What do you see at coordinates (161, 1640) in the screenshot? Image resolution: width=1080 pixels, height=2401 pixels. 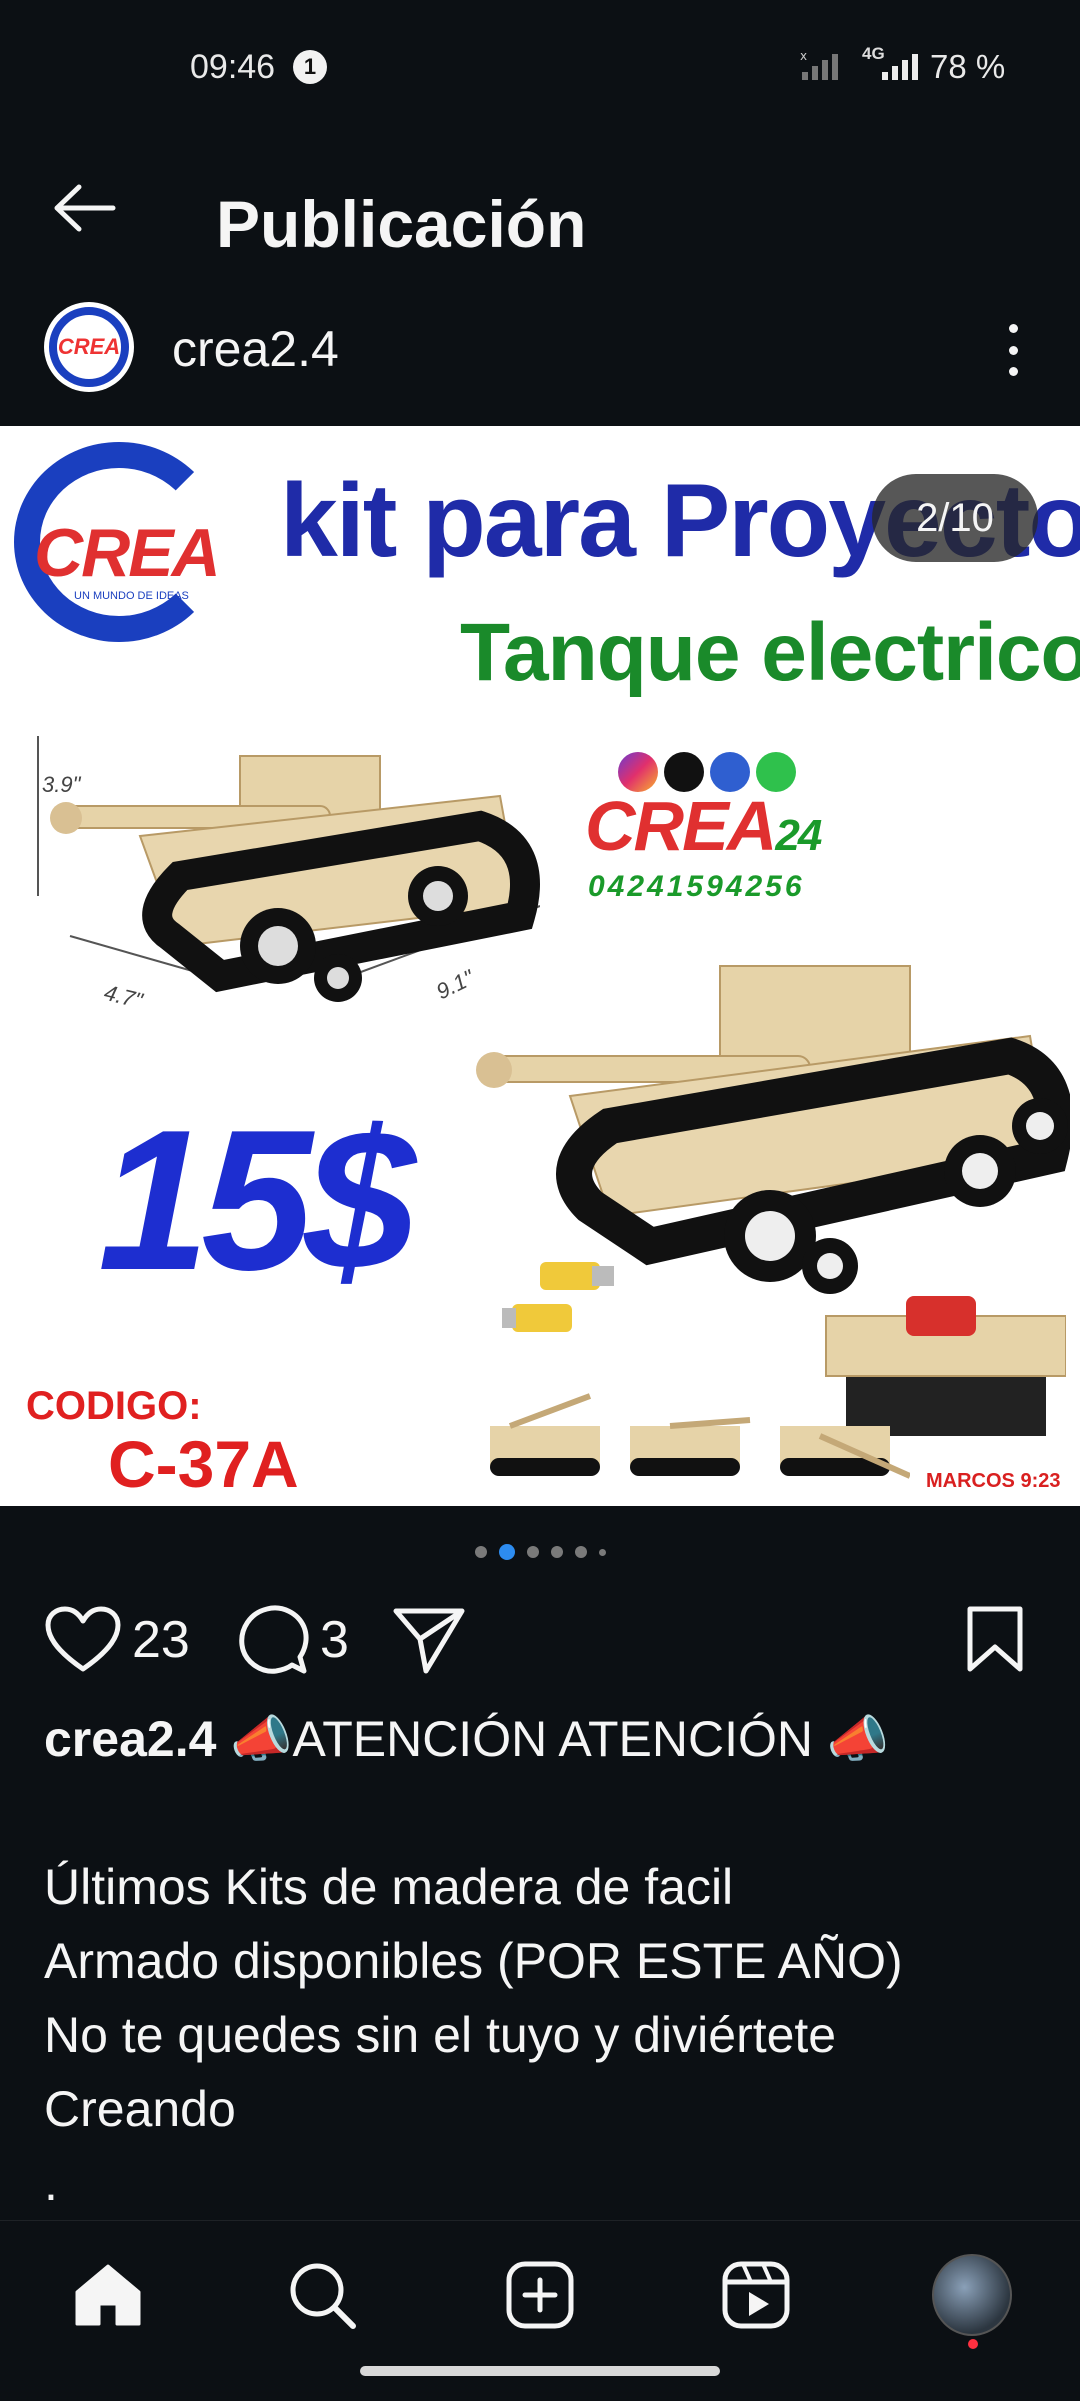 I see `like-count: 23` at bounding box center [161, 1640].